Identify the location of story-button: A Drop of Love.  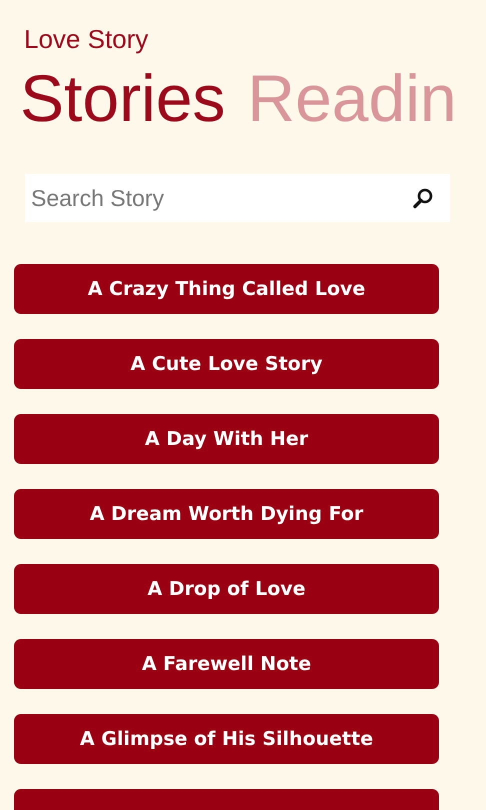
(226, 589).